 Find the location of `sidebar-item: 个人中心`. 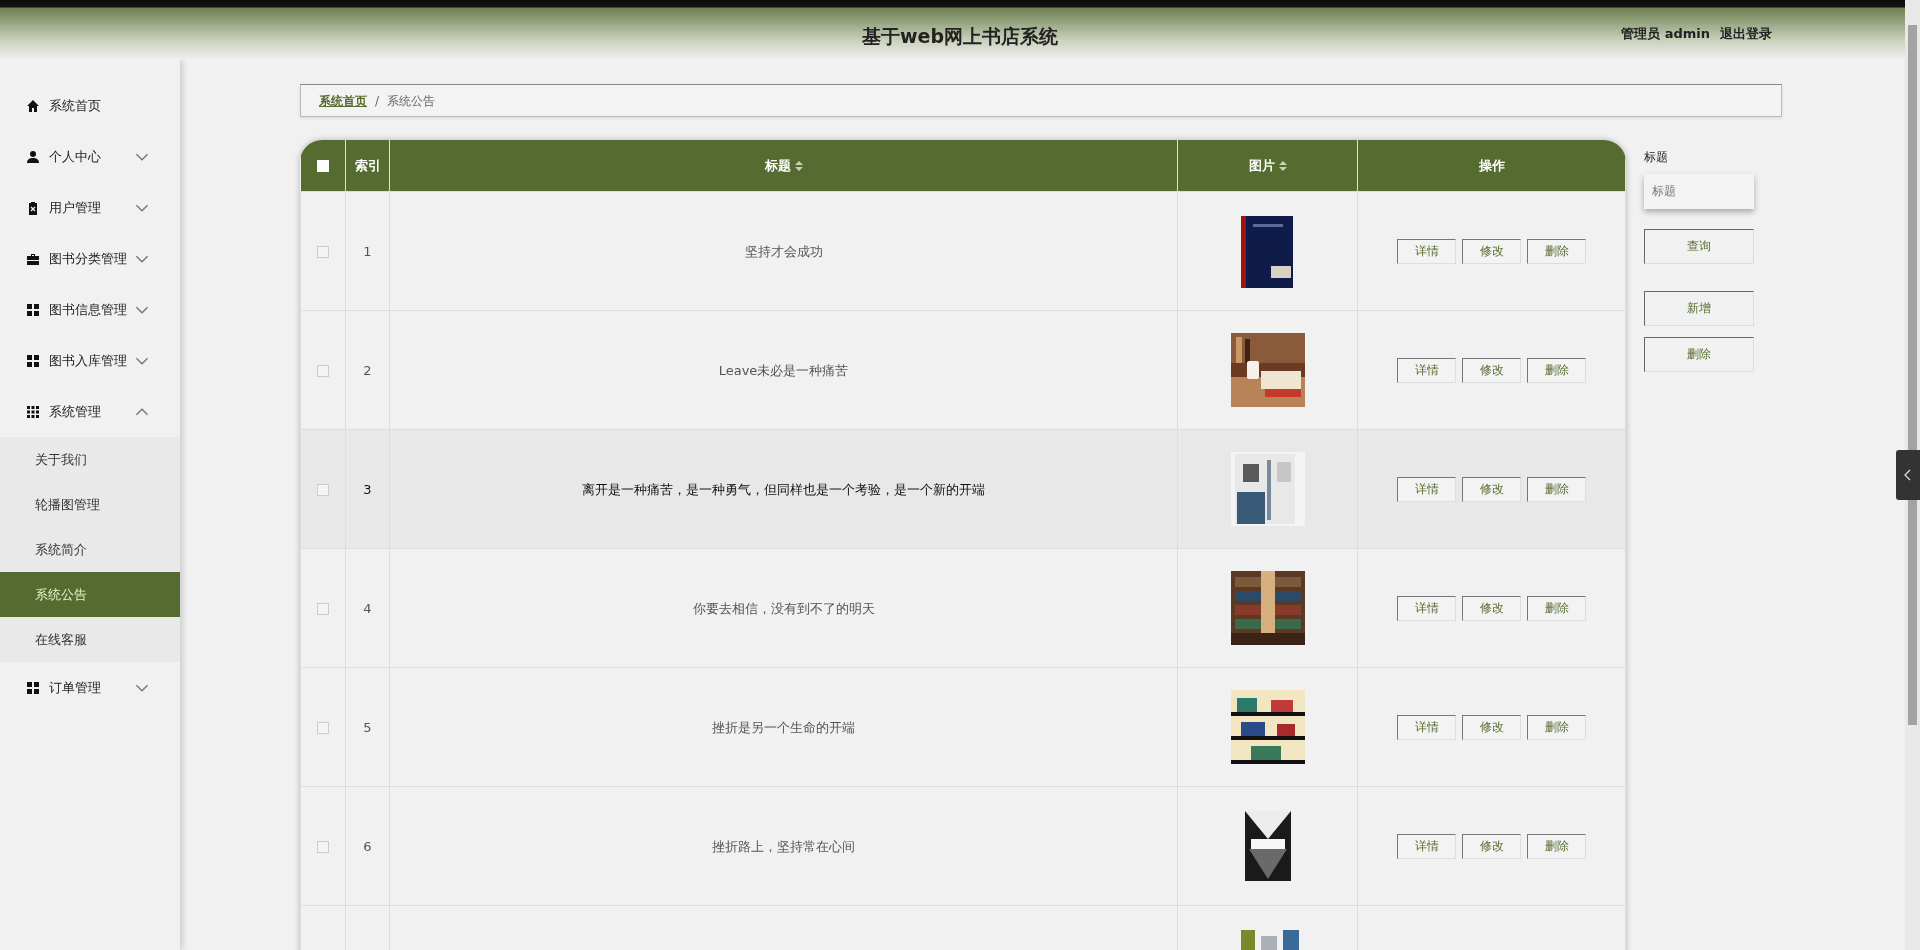

sidebar-item: 个人中心 is located at coordinates (90, 156).